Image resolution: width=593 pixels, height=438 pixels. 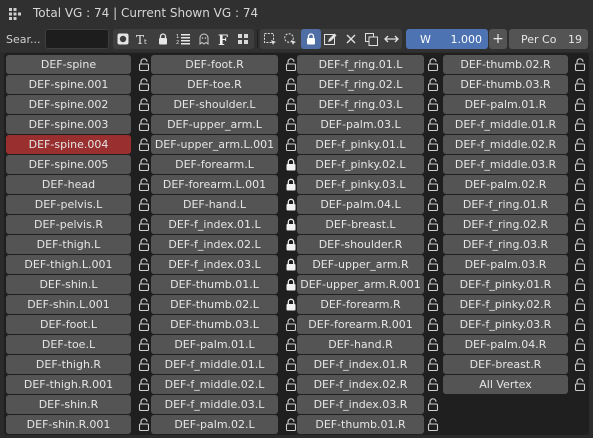 I want to click on vertex-group-button: DEF-upper_arm.L, so click(x=214, y=124).